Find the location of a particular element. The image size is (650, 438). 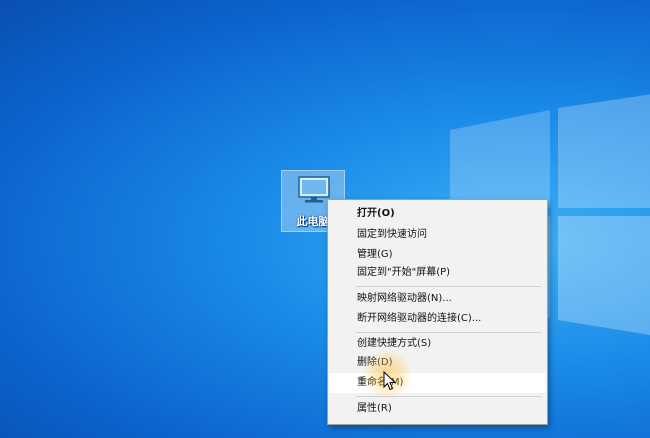

menu-item-pin-quick-access: 固定到快速访问 is located at coordinates (437, 235).